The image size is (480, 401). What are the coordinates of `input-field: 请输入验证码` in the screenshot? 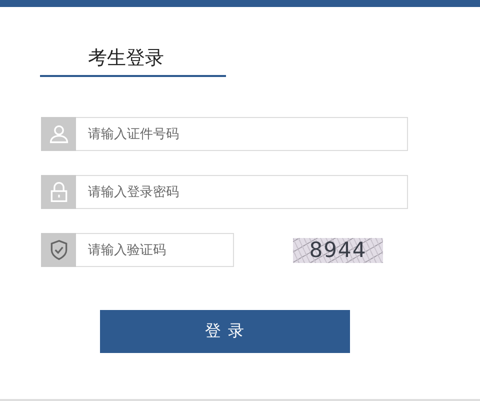 It's located at (155, 250).